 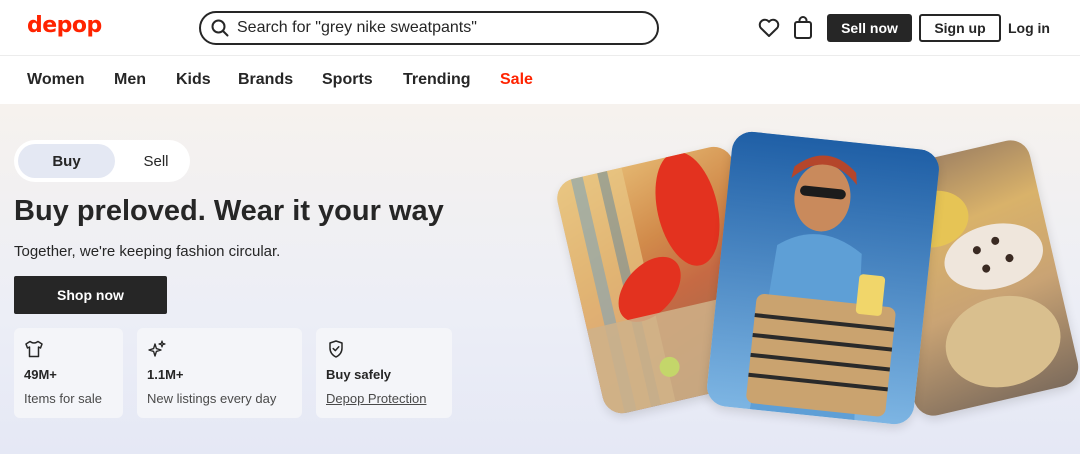 What do you see at coordinates (265, 80) in the screenshot?
I see `nav-item-brands: Brands` at bounding box center [265, 80].